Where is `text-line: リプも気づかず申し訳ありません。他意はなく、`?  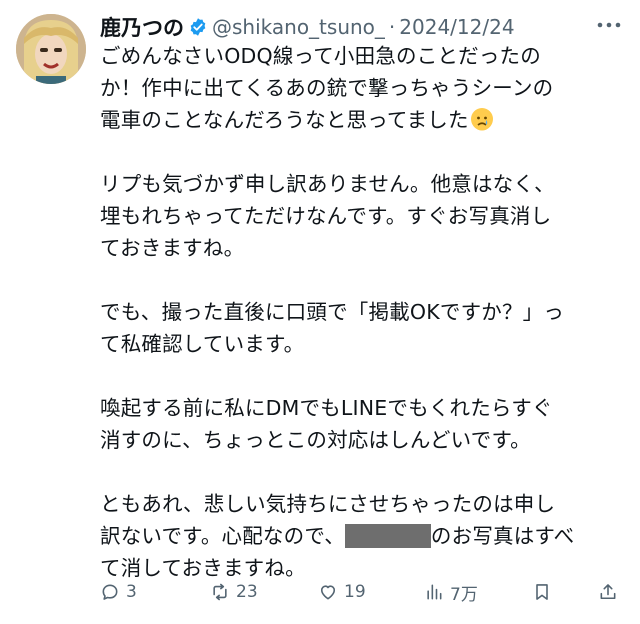
text-line: リプも気づかず申し訳ありません。他意はなく、 is located at coordinates (327, 184).